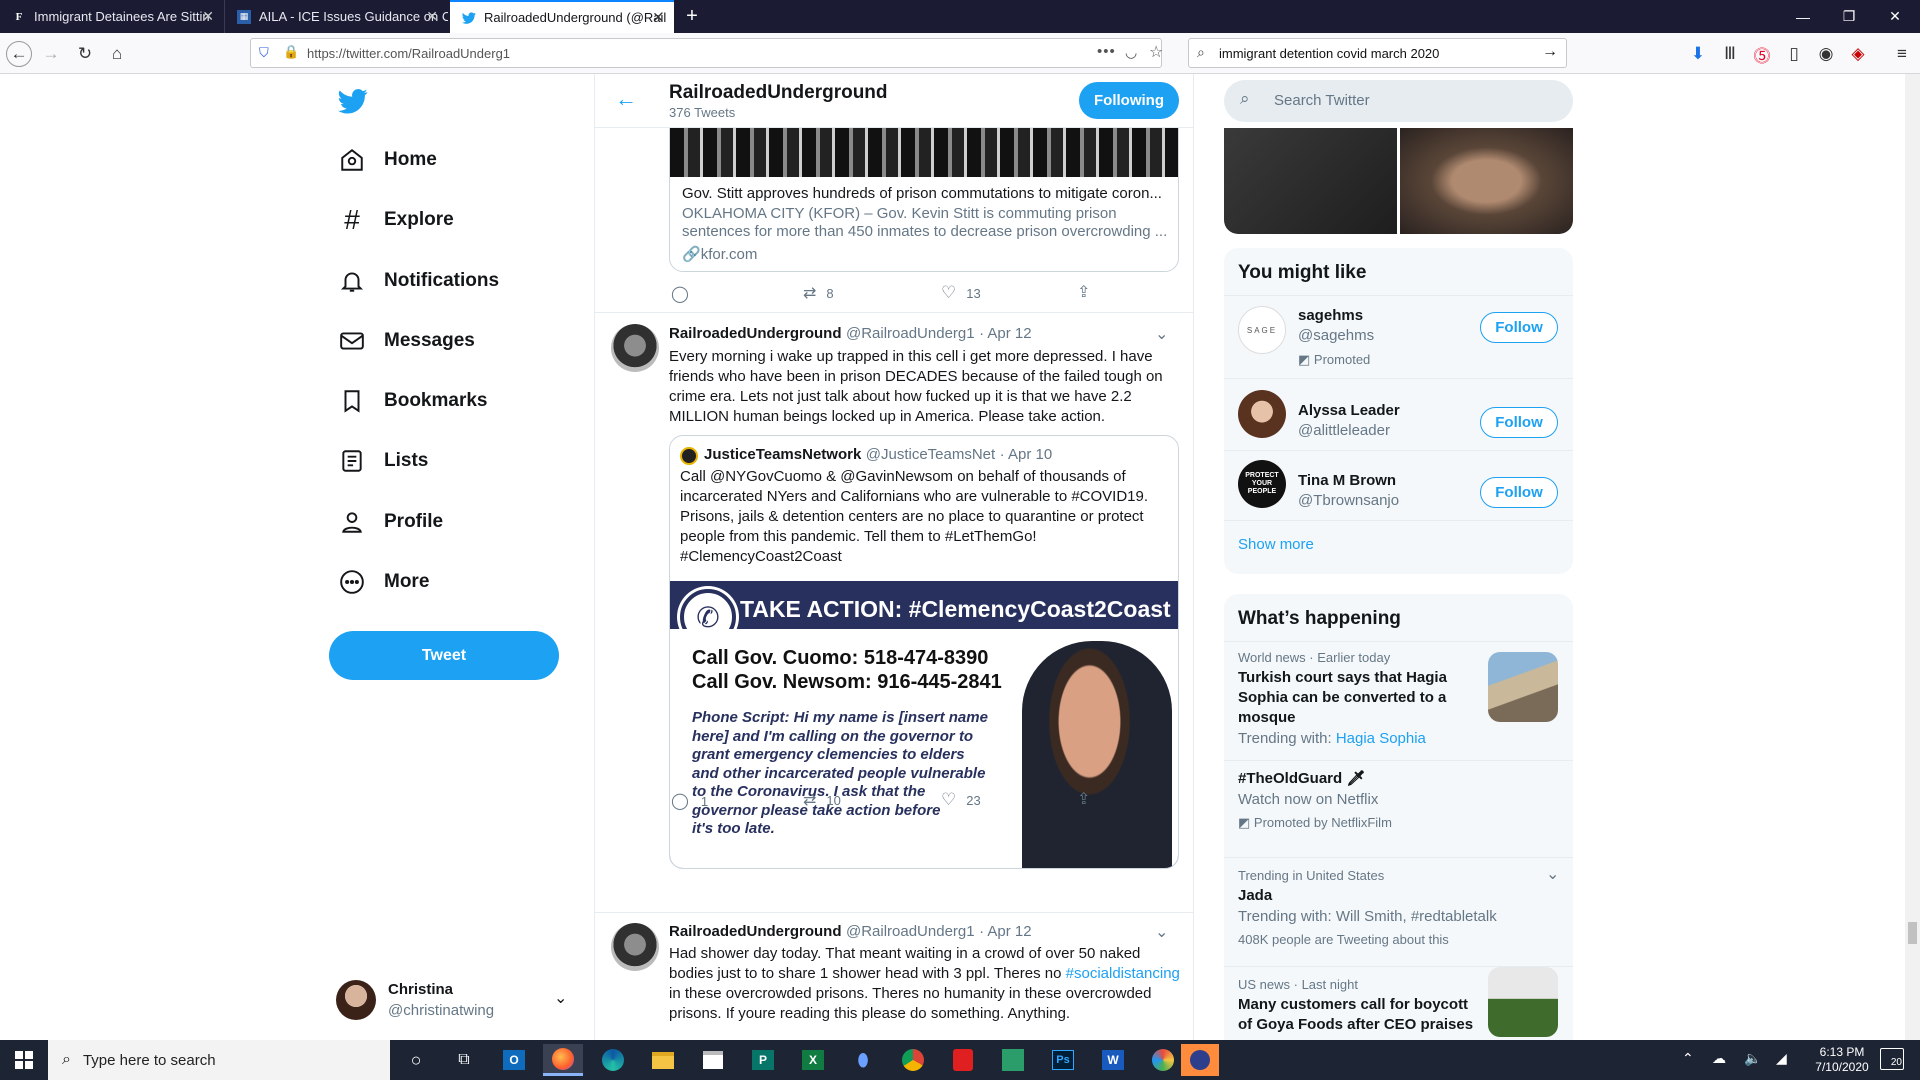 This screenshot has height=1080, width=1920. What do you see at coordinates (1912, 557) in the screenshot?
I see `page-scrollbar` at bounding box center [1912, 557].